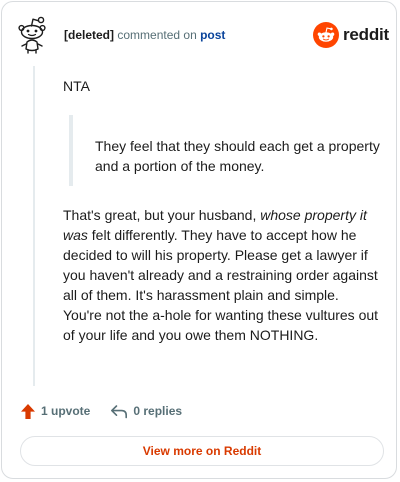  Describe the element at coordinates (28, 411) in the screenshot. I see `upvote-arrow-icon` at that location.